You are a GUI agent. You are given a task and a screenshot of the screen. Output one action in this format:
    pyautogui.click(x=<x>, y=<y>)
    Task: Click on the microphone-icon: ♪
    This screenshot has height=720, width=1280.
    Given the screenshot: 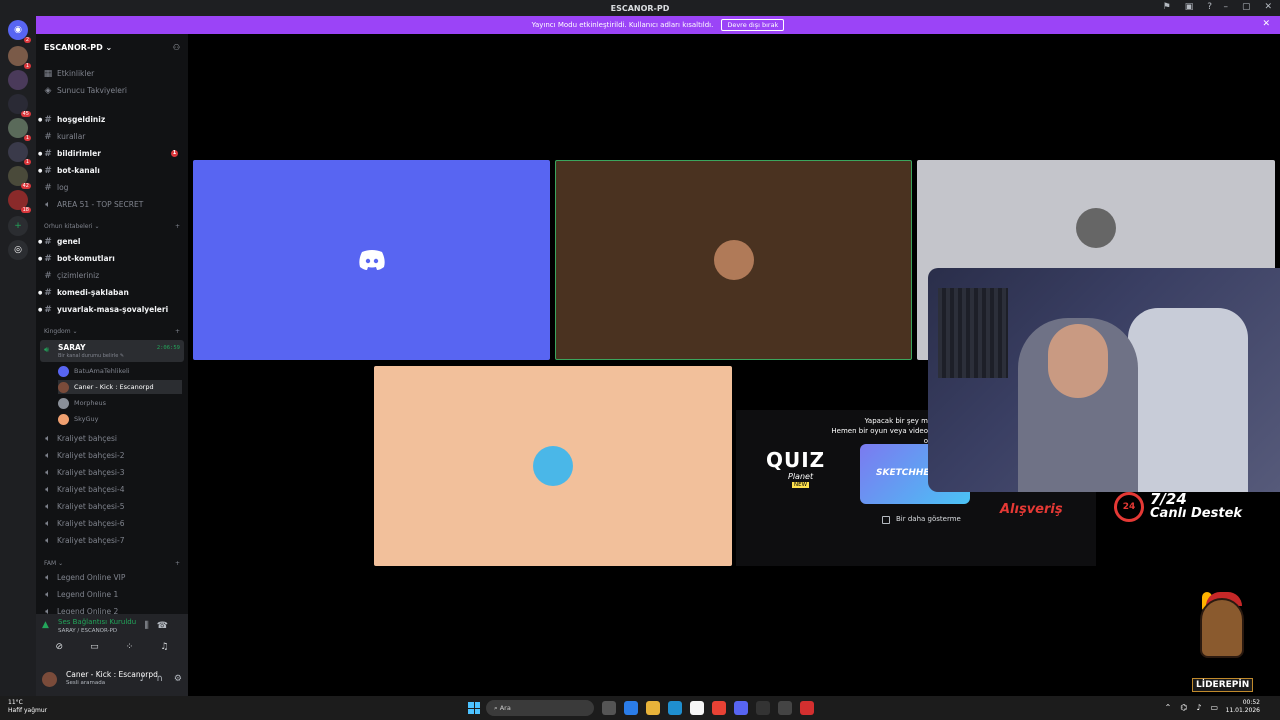 What is the action you would take?
    pyautogui.click(x=143, y=679)
    